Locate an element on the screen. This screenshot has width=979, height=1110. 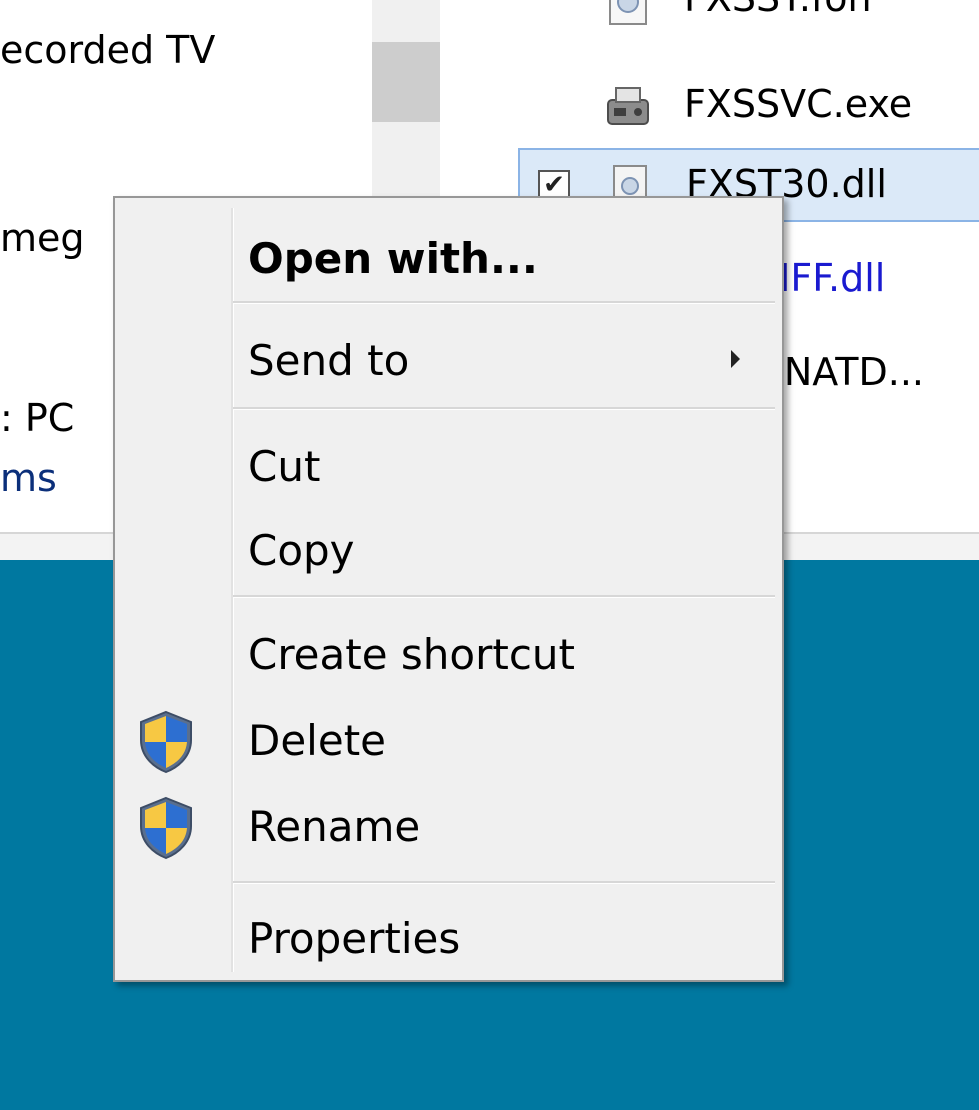
menu-item-cut: Cut is located at coordinates (448, 466).